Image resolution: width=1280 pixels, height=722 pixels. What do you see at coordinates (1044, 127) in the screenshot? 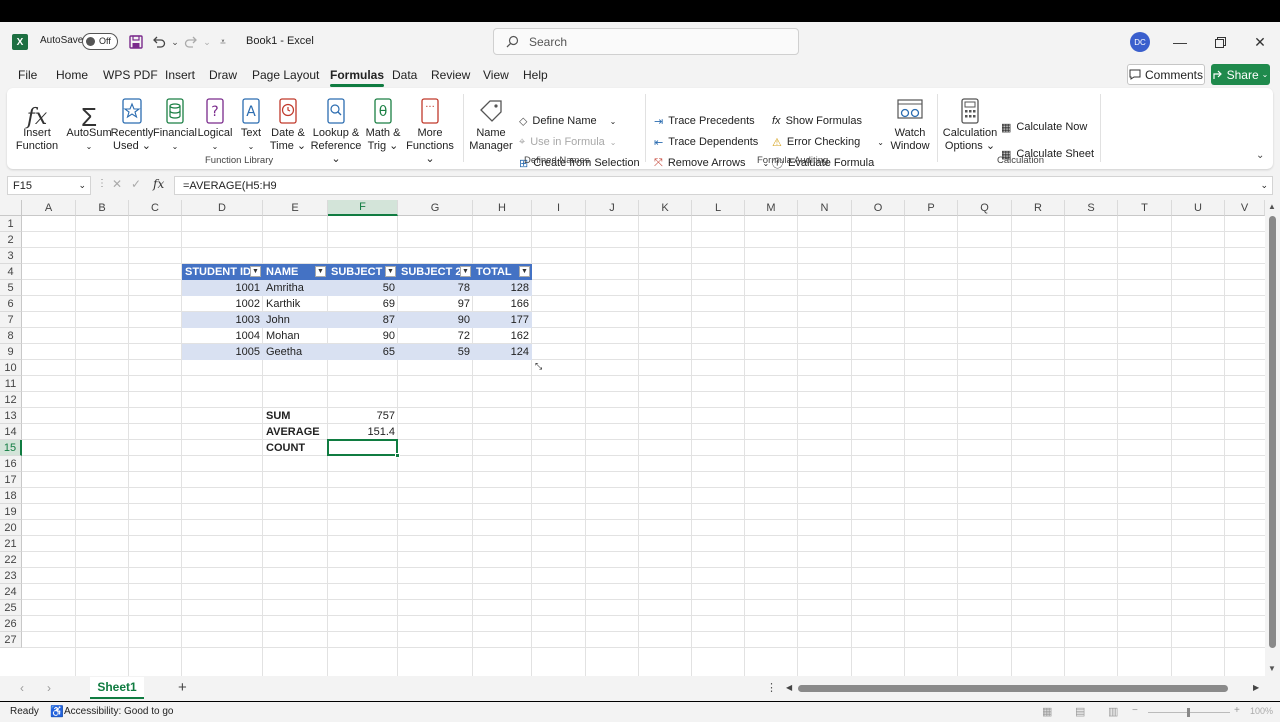
I see `calculate-now-button: ▦ Calculate Now` at bounding box center [1044, 127].